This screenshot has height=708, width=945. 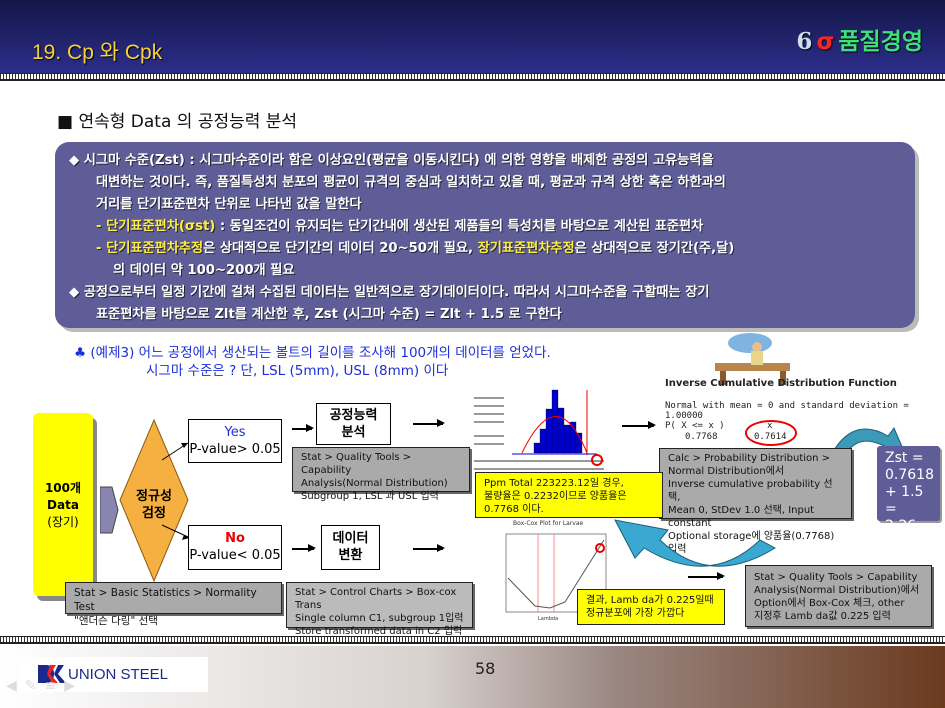 I want to click on zst-line: + 1.5, so click(x=904, y=492).